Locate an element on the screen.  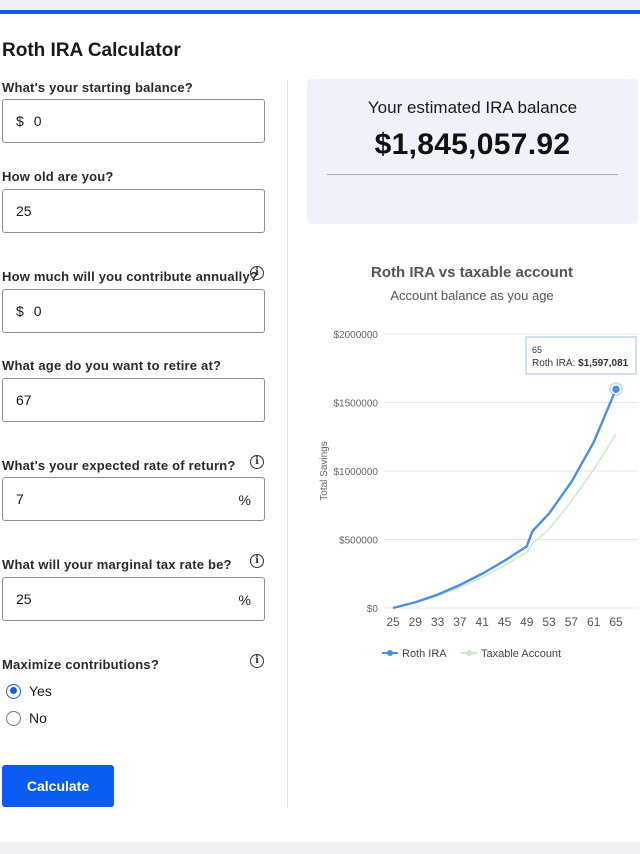
radio-option-yes: Yes is located at coordinates (29, 691).